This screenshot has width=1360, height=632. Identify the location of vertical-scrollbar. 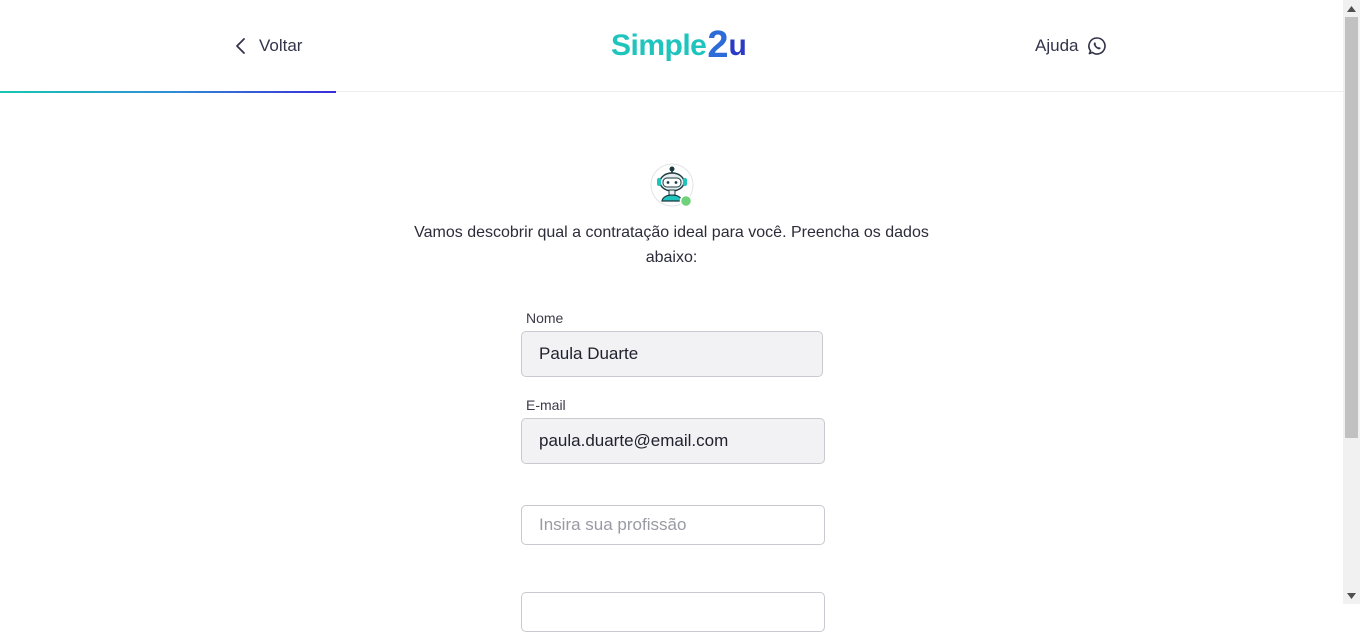
(1351, 302).